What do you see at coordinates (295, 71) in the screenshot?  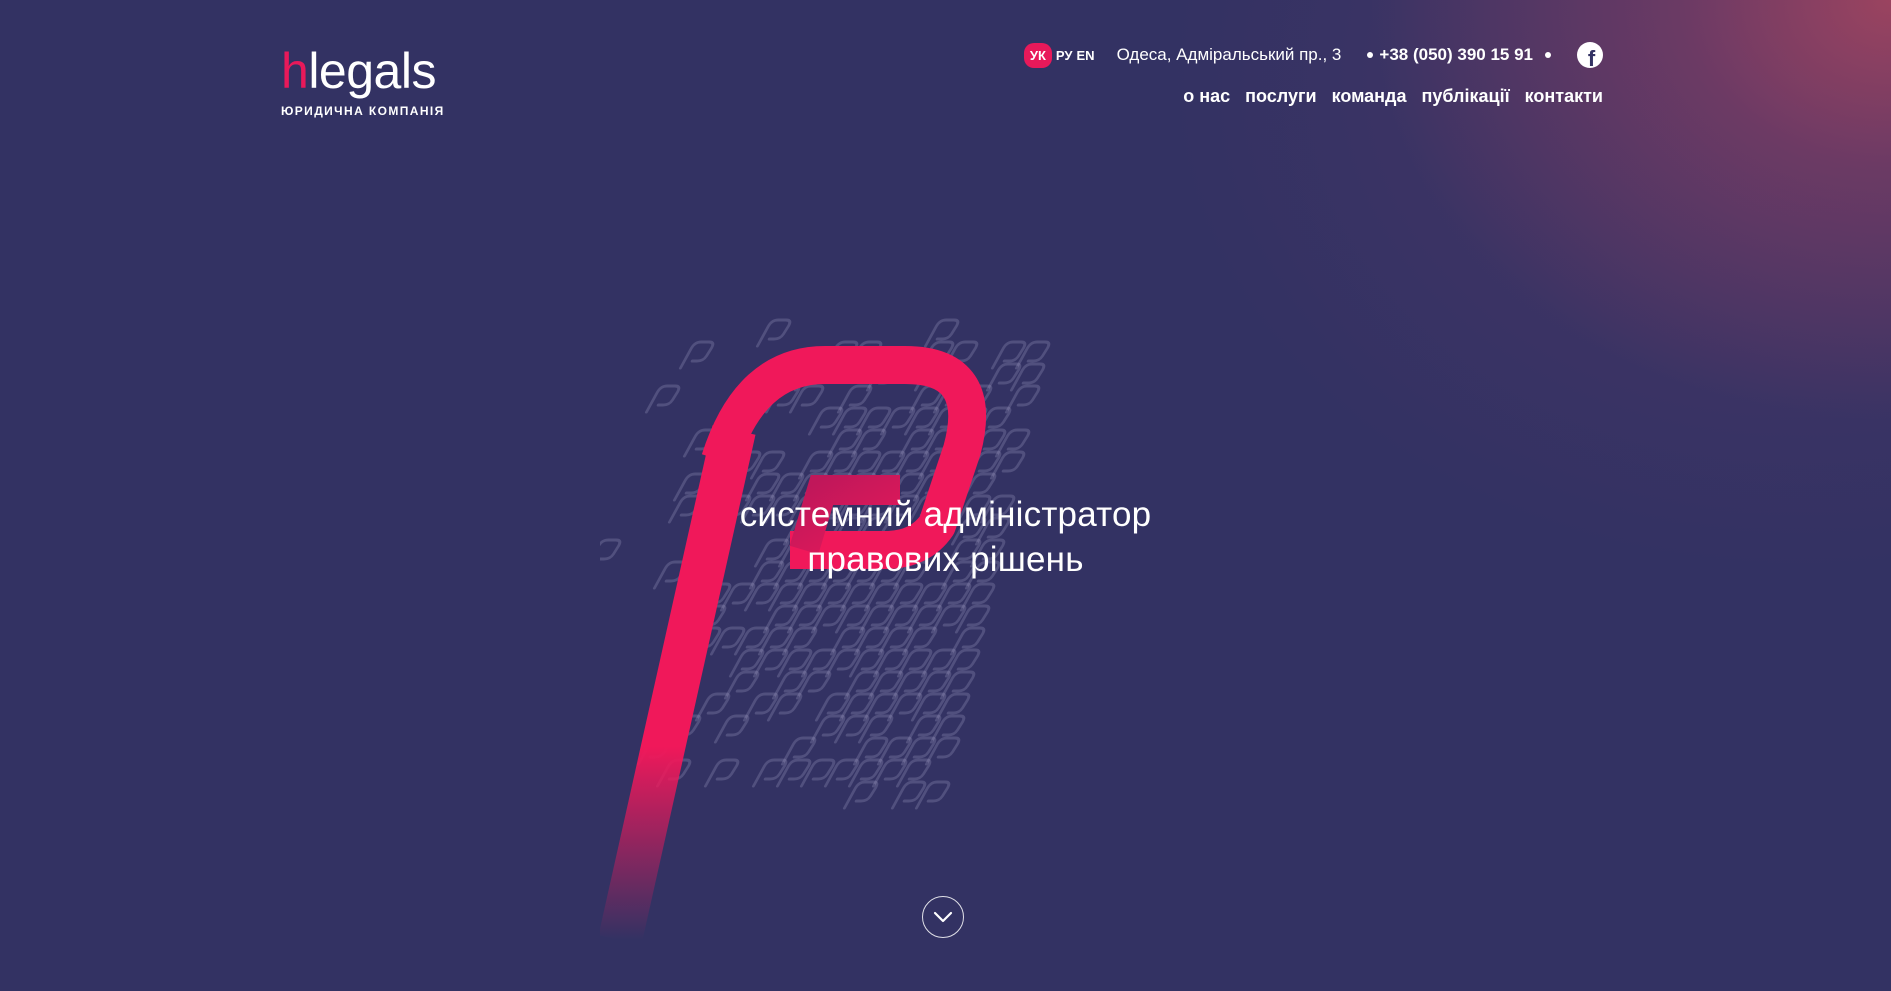 I see `logo-prefix: h` at bounding box center [295, 71].